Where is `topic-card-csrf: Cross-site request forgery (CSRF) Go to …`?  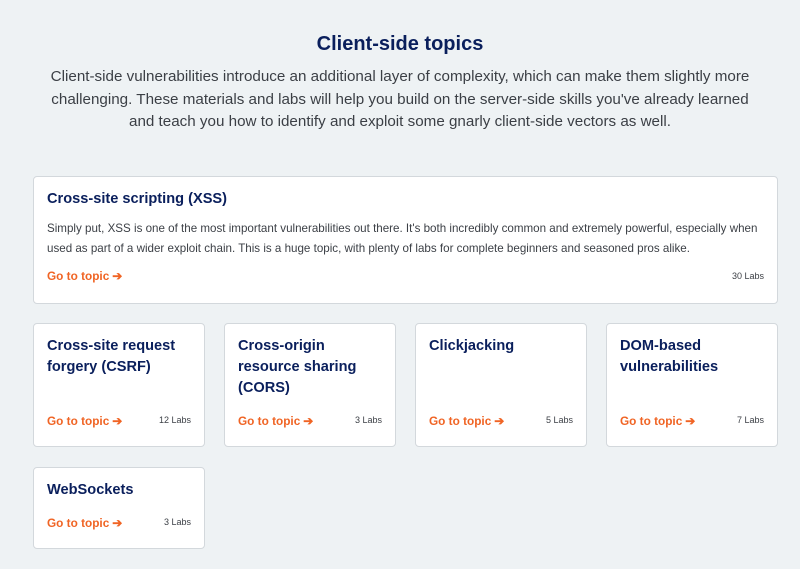 topic-card-csrf: Cross-site request forgery (CSRF) Go to … is located at coordinates (119, 385).